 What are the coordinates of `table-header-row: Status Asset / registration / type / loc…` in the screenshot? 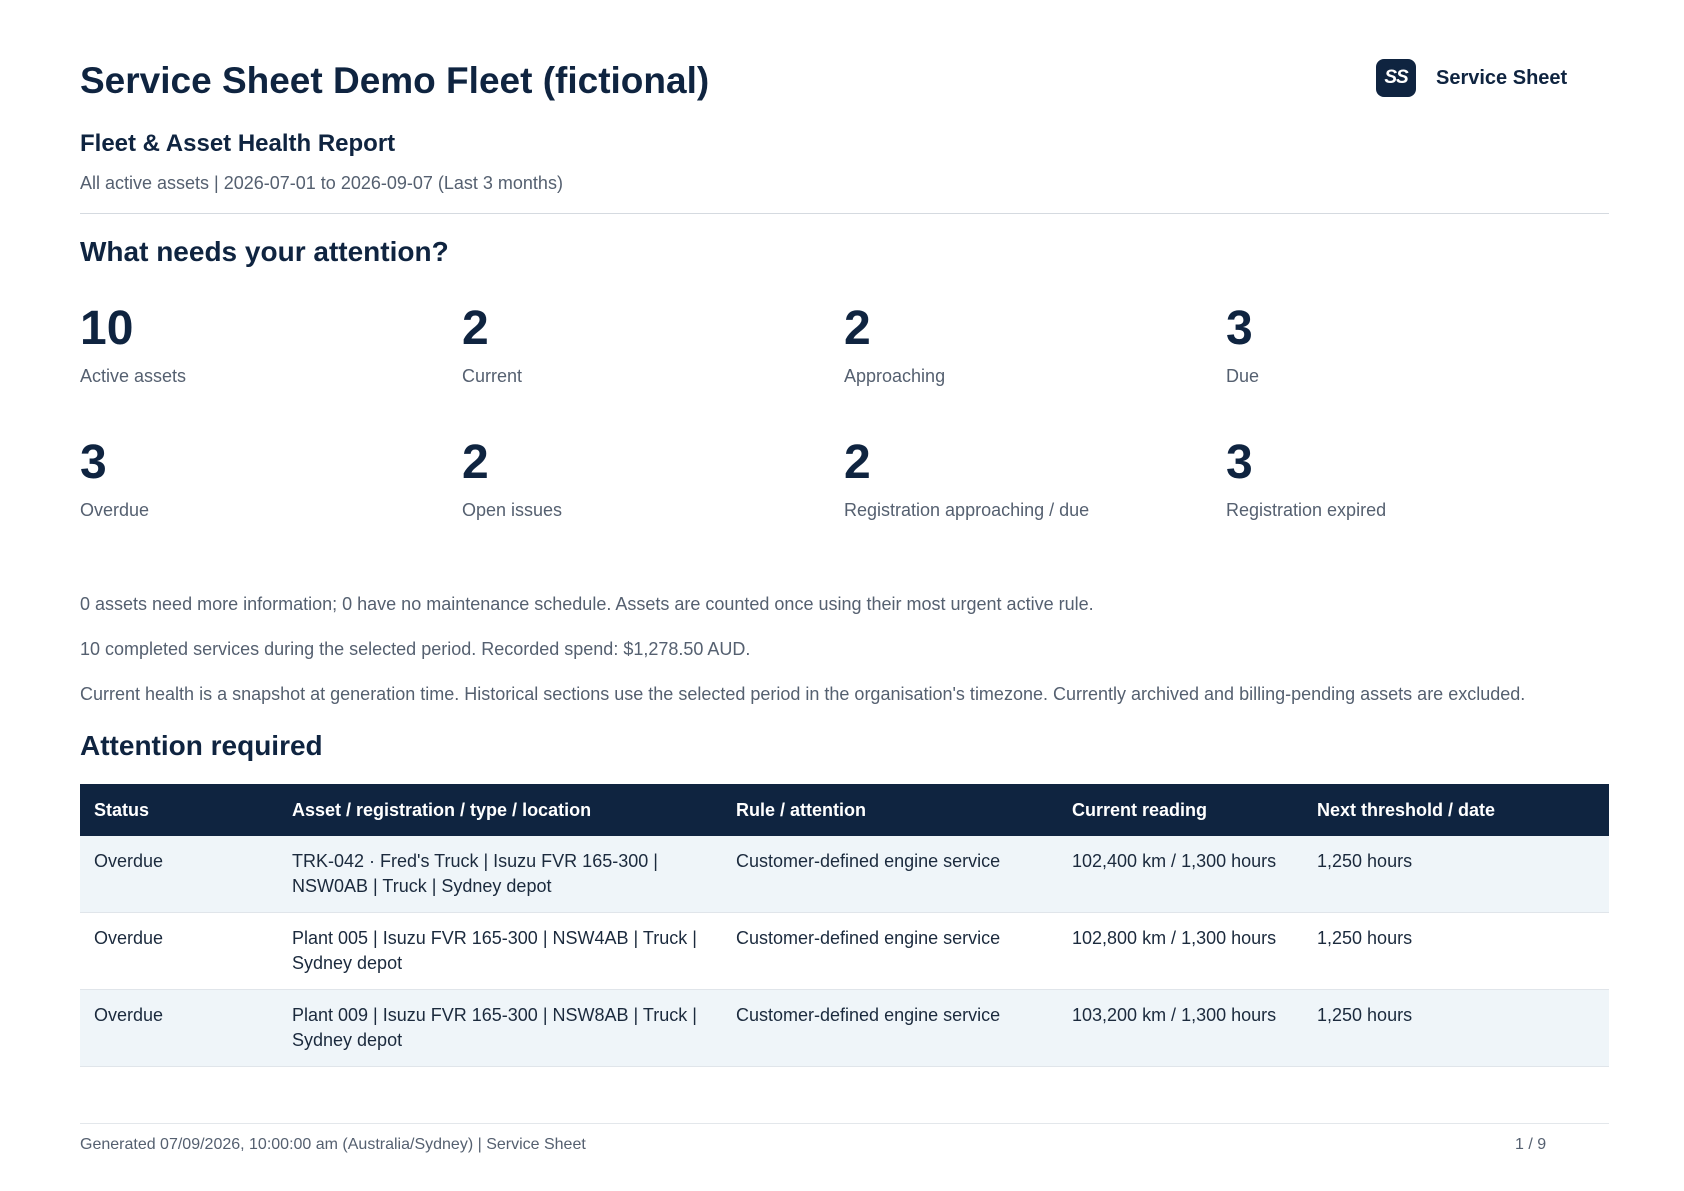 It's located at (844, 810).